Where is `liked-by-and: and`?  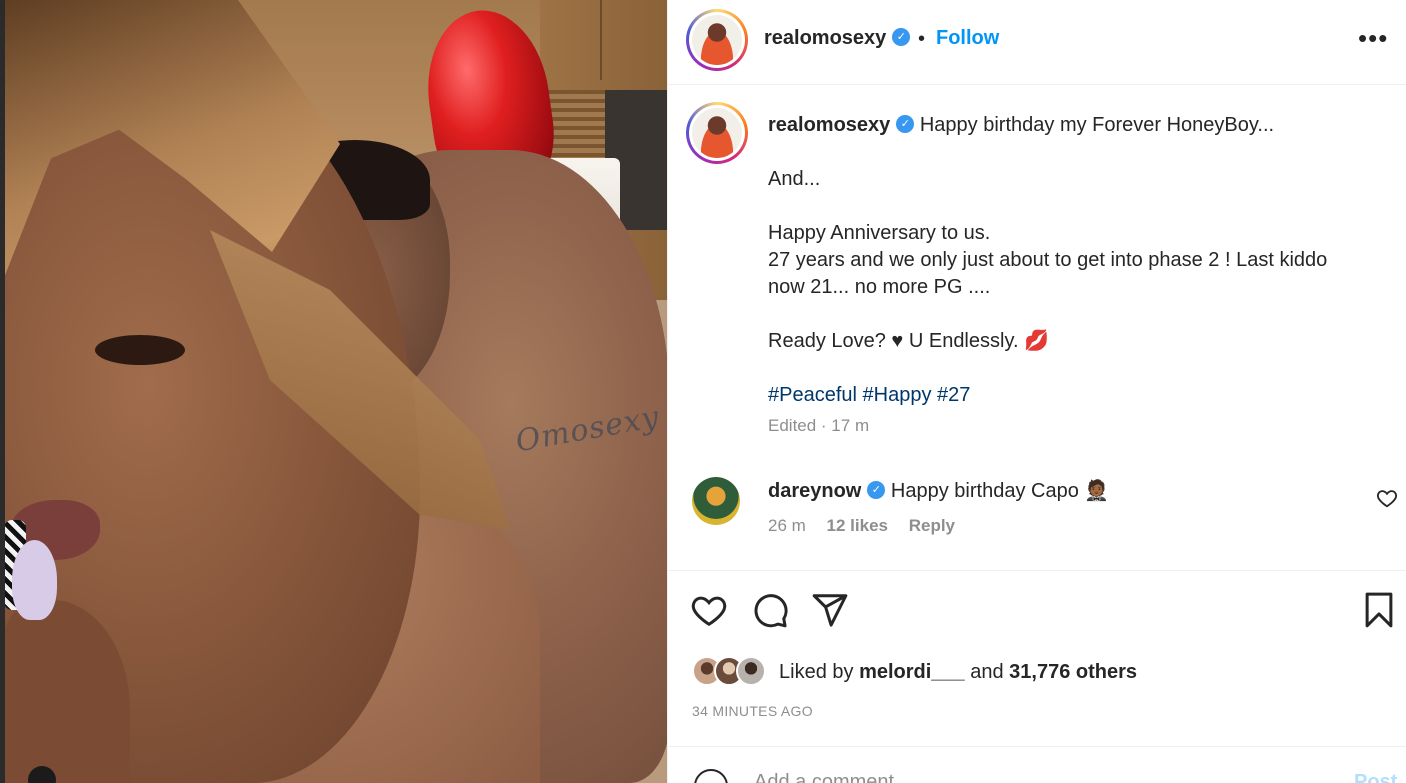 liked-by-and: and is located at coordinates (987, 672).